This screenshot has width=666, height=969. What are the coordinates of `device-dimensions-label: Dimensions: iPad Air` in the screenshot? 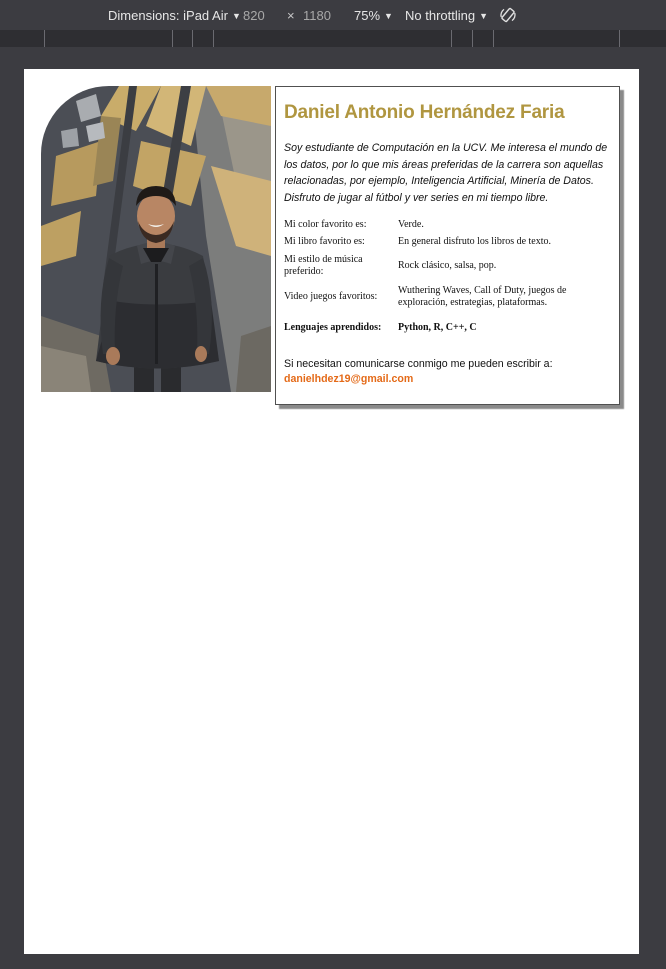 It's located at (168, 15).